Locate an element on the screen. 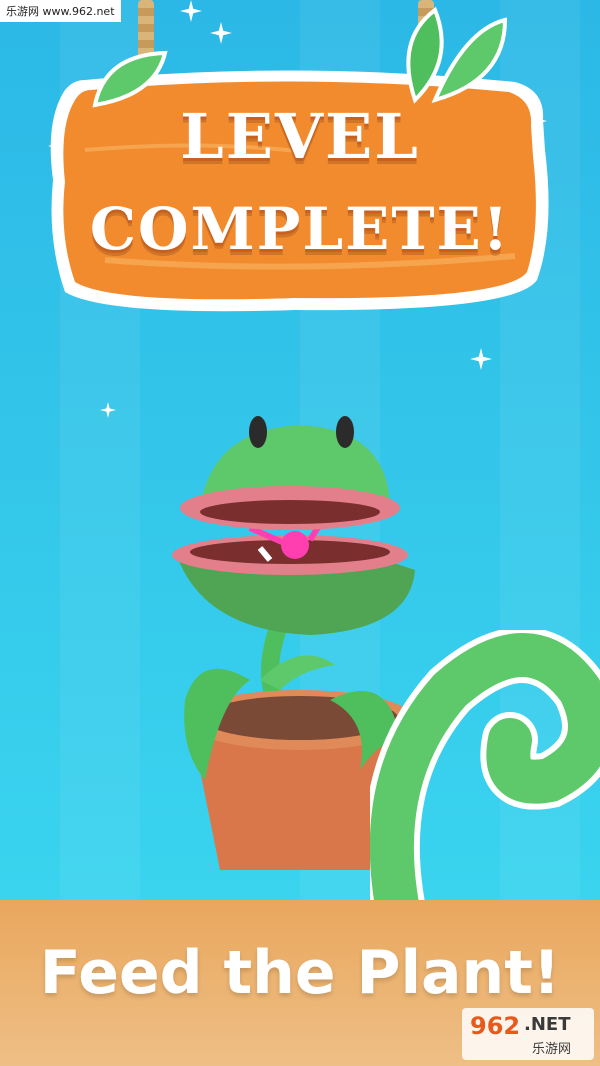 The height and width of the screenshot is (1066, 600). curly-vine is located at coordinates (485, 765).